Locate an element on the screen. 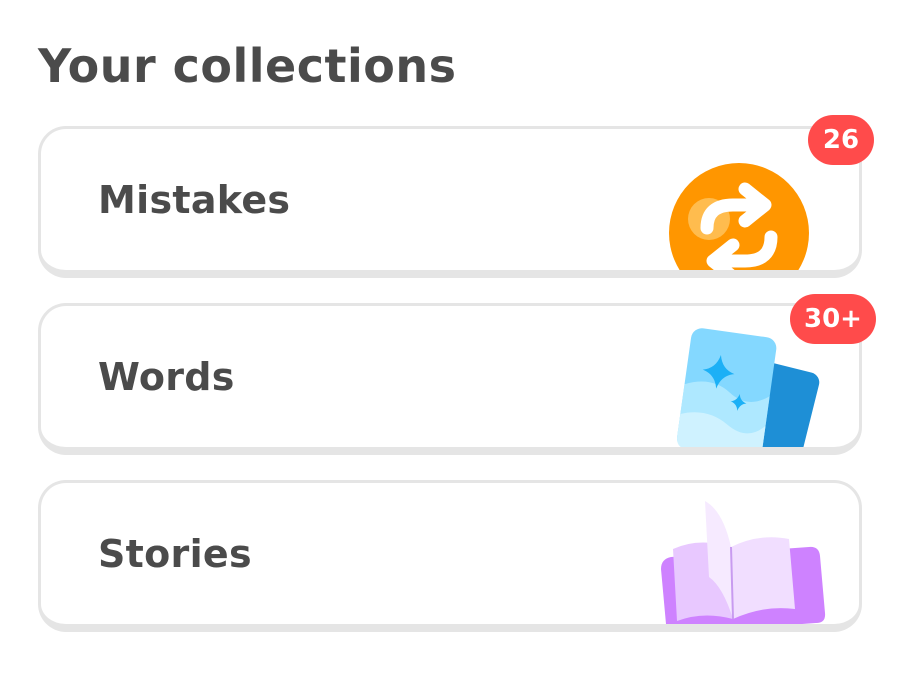 This screenshot has height=694, width=900. count-badge: 26 is located at coordinates (841, 140).